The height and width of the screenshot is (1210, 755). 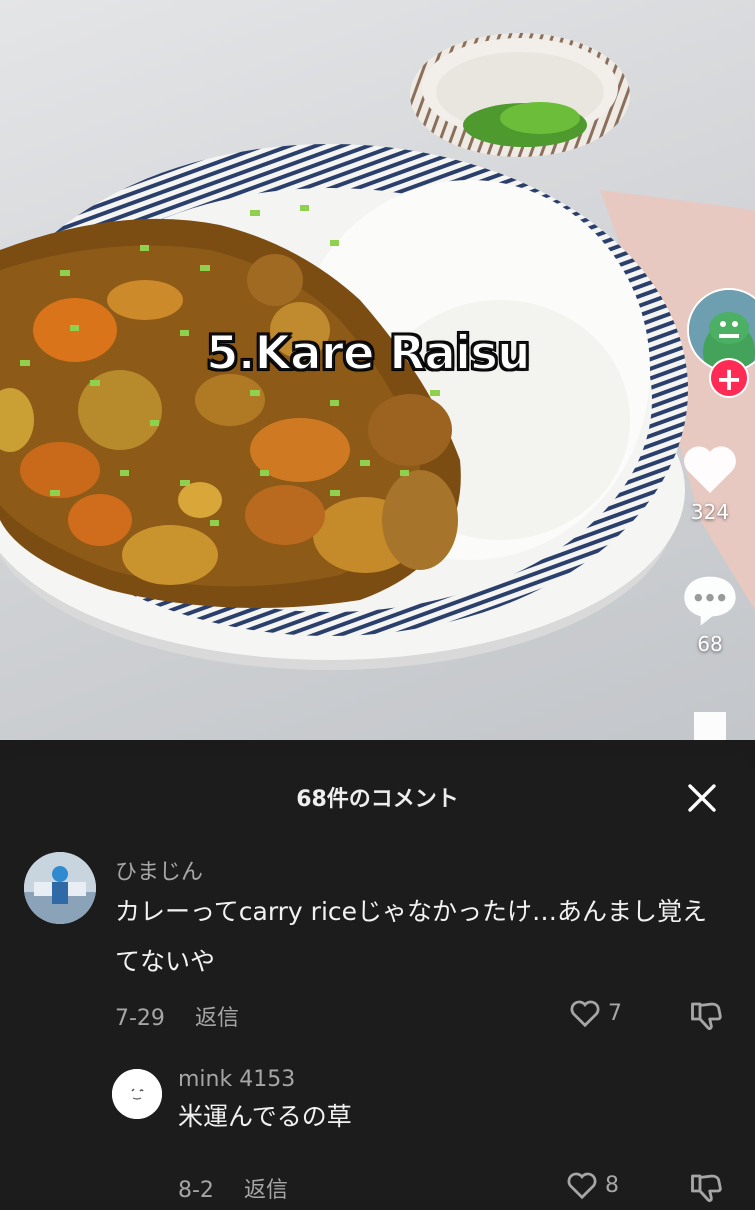 I want to click on comment-like-count: 7, so click(x=615, y=1013).